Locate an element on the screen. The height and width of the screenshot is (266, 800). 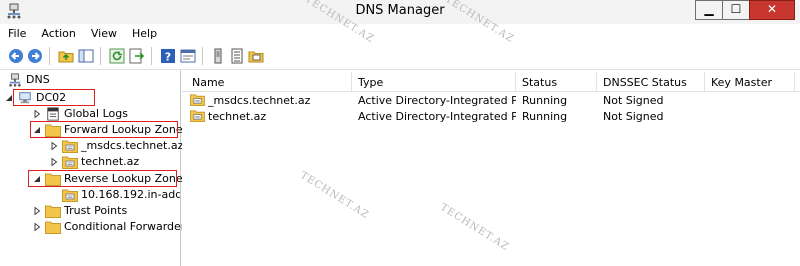
show-hide-console-tree-icon is located at coordinates (86, 56).